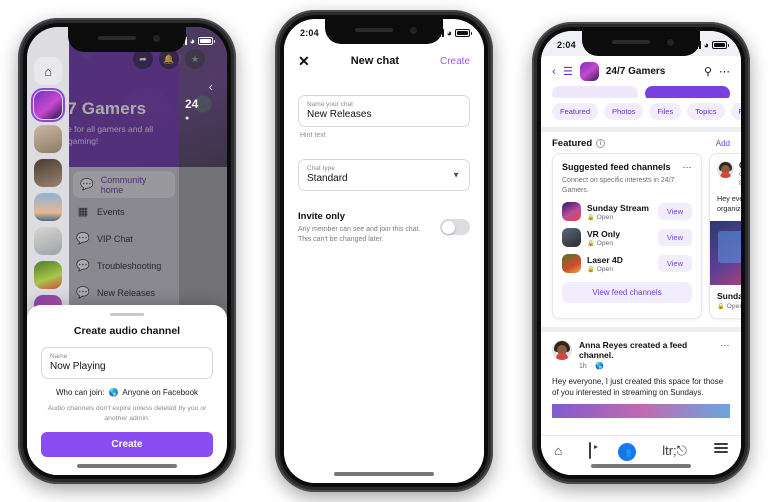  I want to click on menu-icon, so click(720, 448).